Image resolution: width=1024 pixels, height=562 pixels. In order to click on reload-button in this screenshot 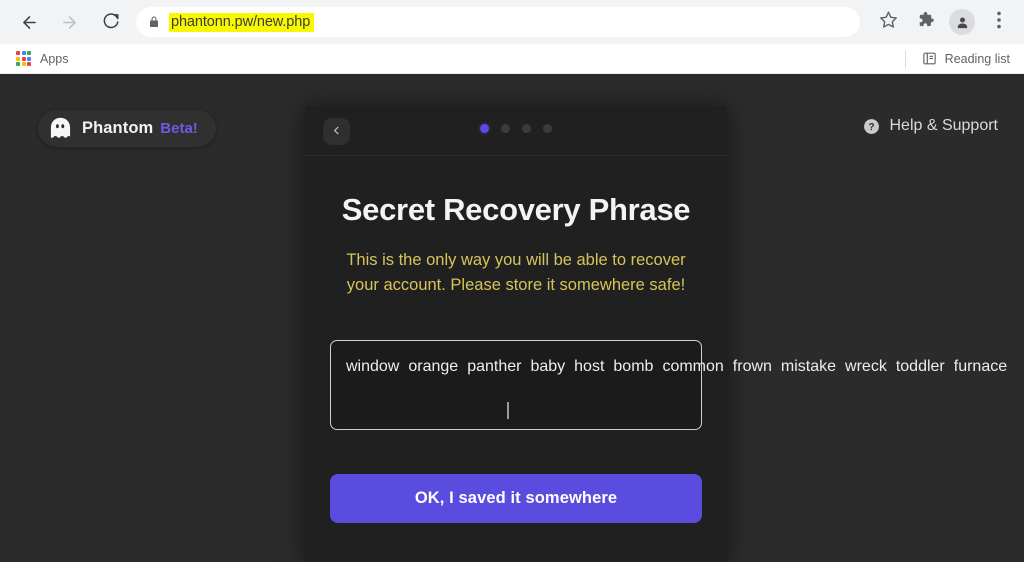, I will do `click(111, 22)`.